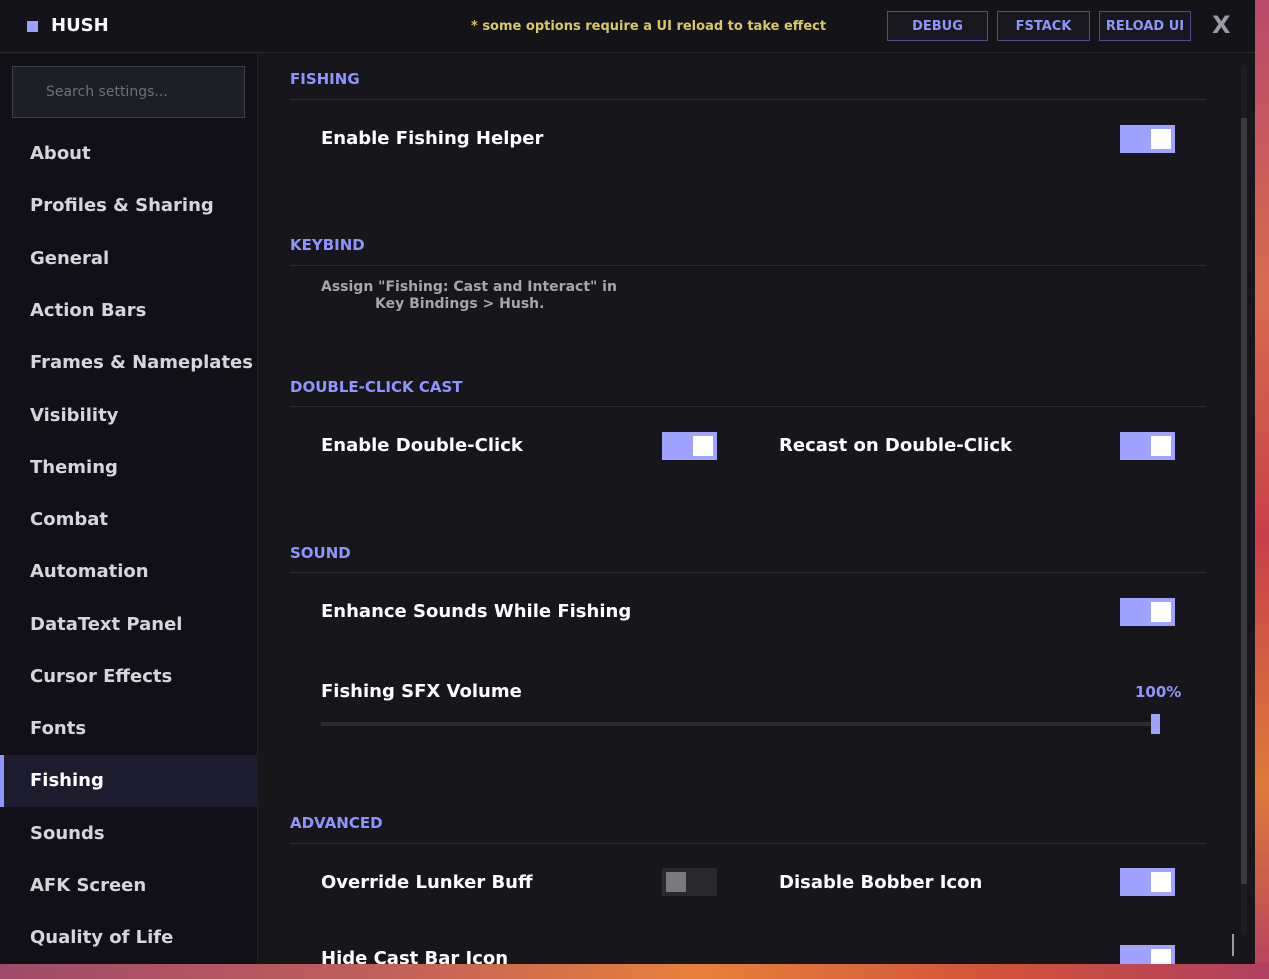  I want to click on sidebar-item-fonts: Fonts, so click(129, 729).